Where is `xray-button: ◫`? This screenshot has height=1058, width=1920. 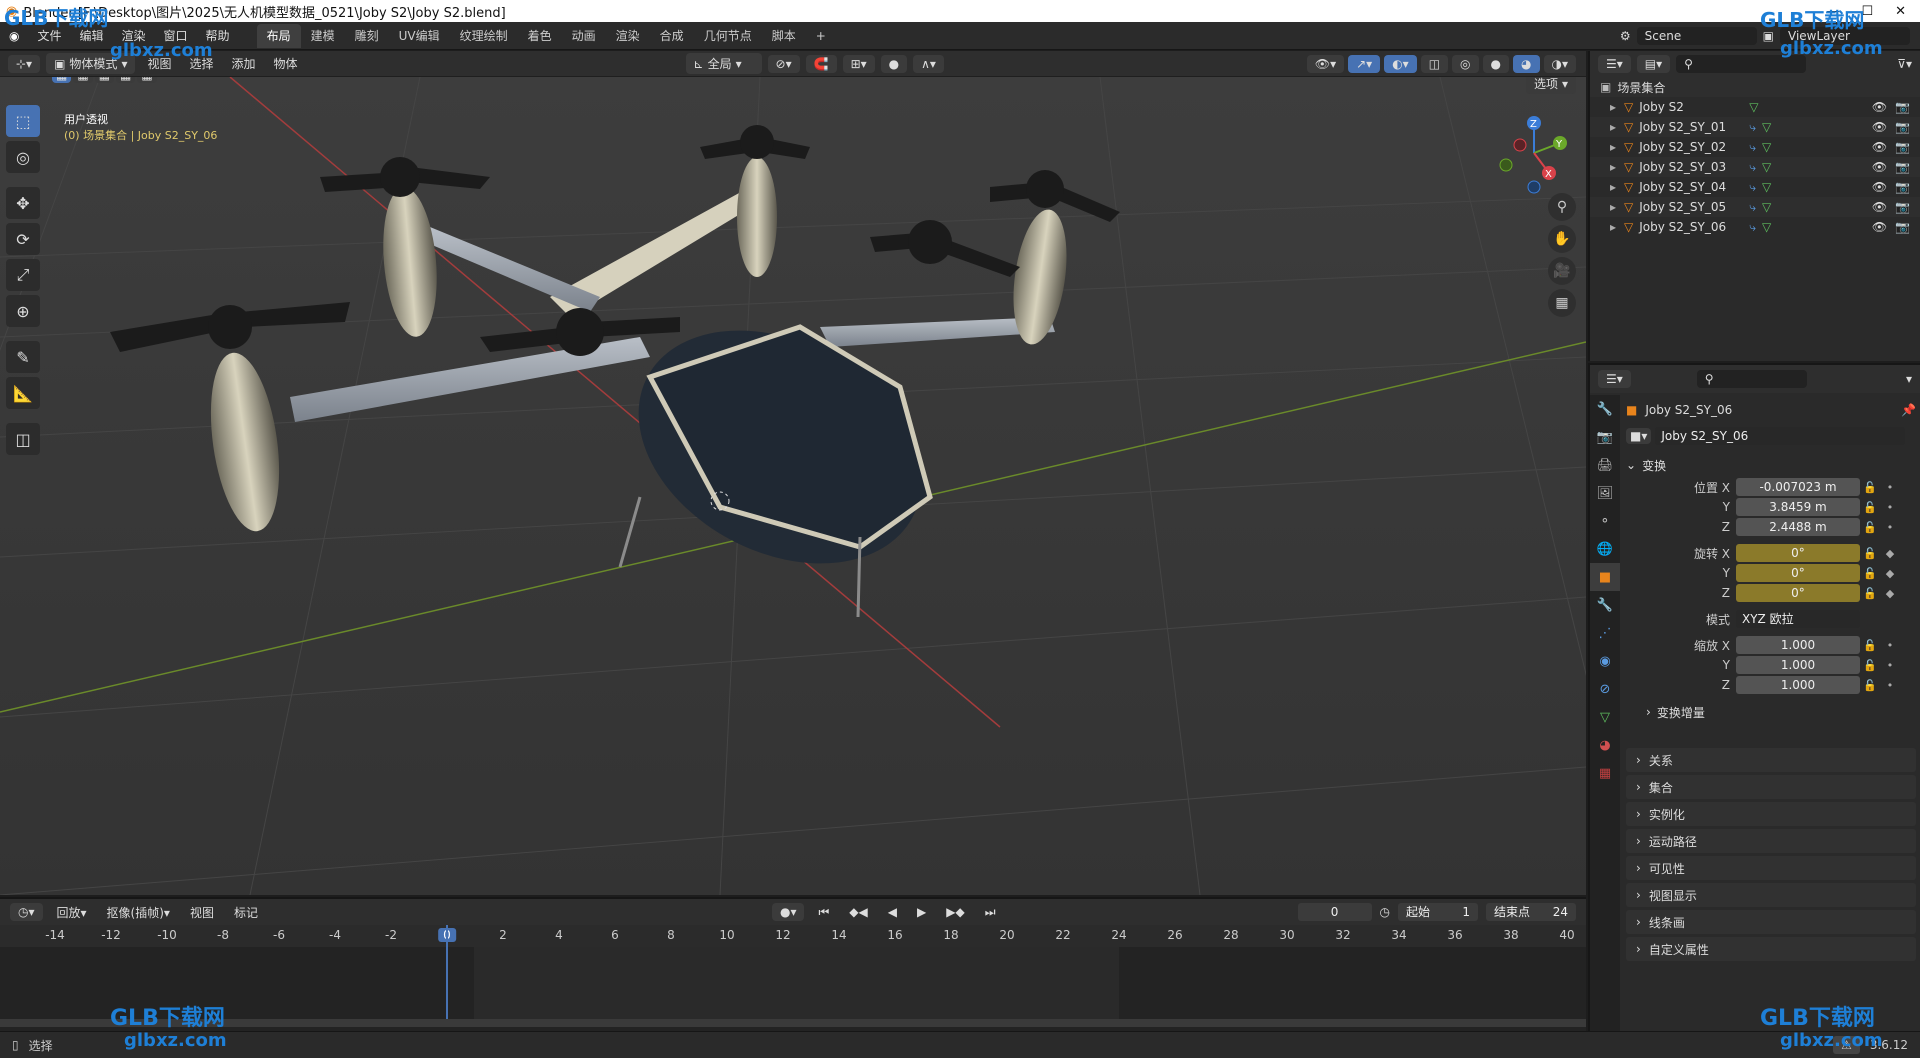 xray-button: ◫ is located at coordinates (1434, 63).